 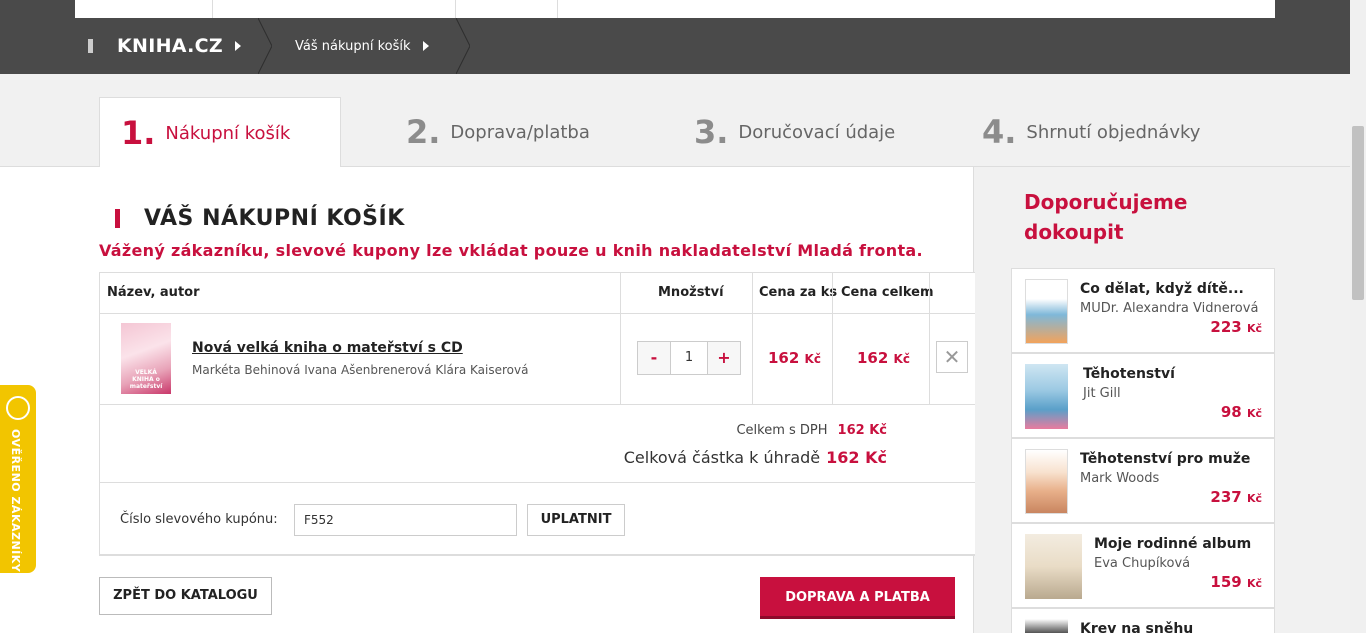 I want to click on breadcrumb-cart-label: Váš nákupní košík, so click(x=353, y=46).